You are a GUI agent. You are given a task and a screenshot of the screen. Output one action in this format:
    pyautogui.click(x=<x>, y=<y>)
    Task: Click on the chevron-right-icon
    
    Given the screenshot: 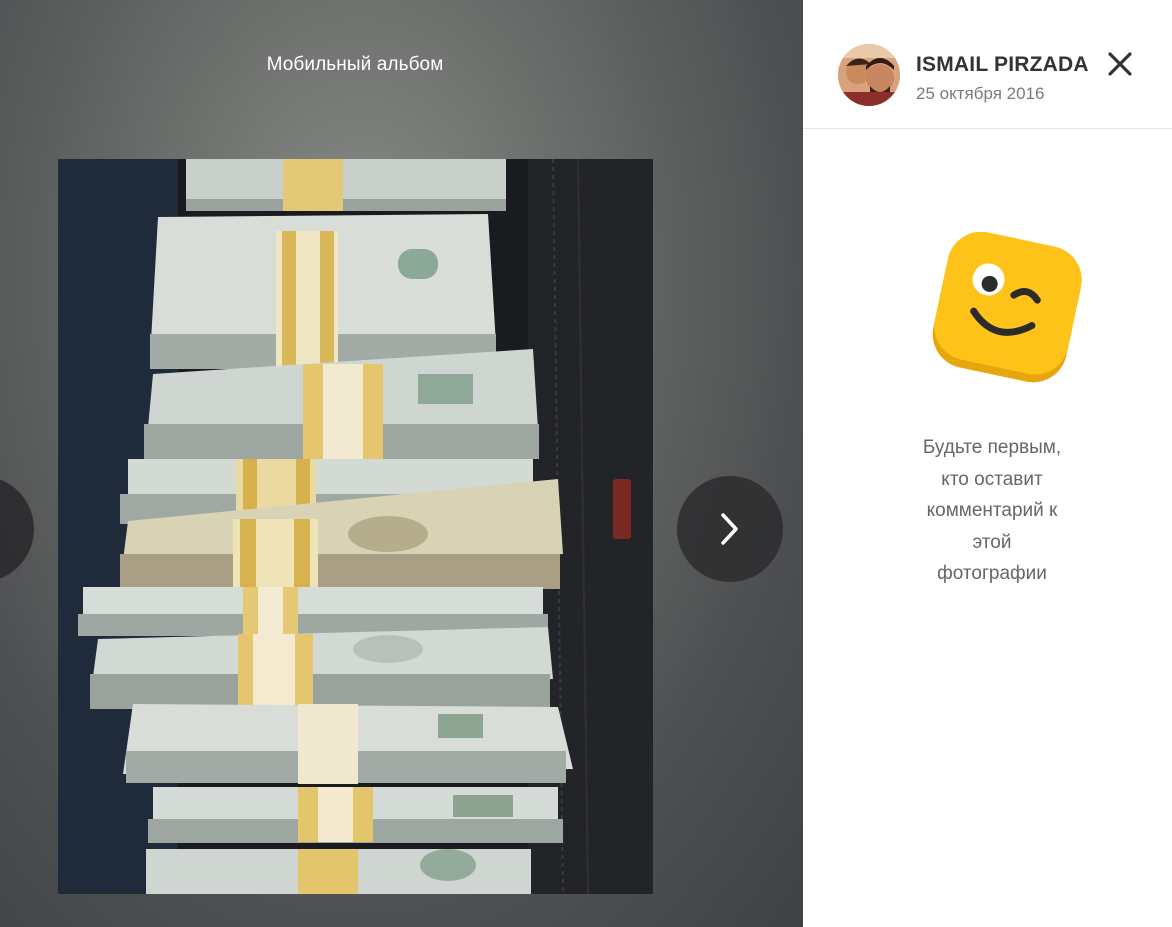 What is the action you would take?
    pyautogui.click(x=729, y=529)
    